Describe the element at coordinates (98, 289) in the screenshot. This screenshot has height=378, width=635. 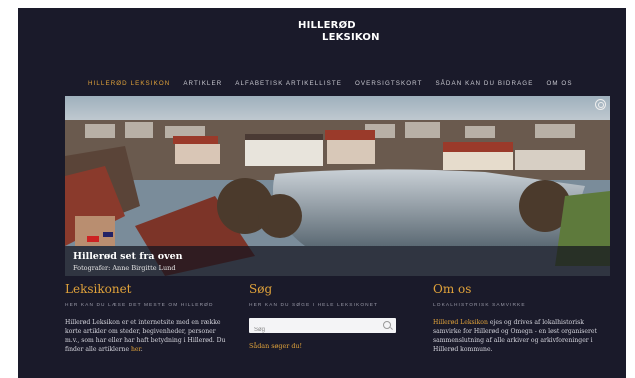
I see `leksikonet-heading: Leksikonet` at that location.